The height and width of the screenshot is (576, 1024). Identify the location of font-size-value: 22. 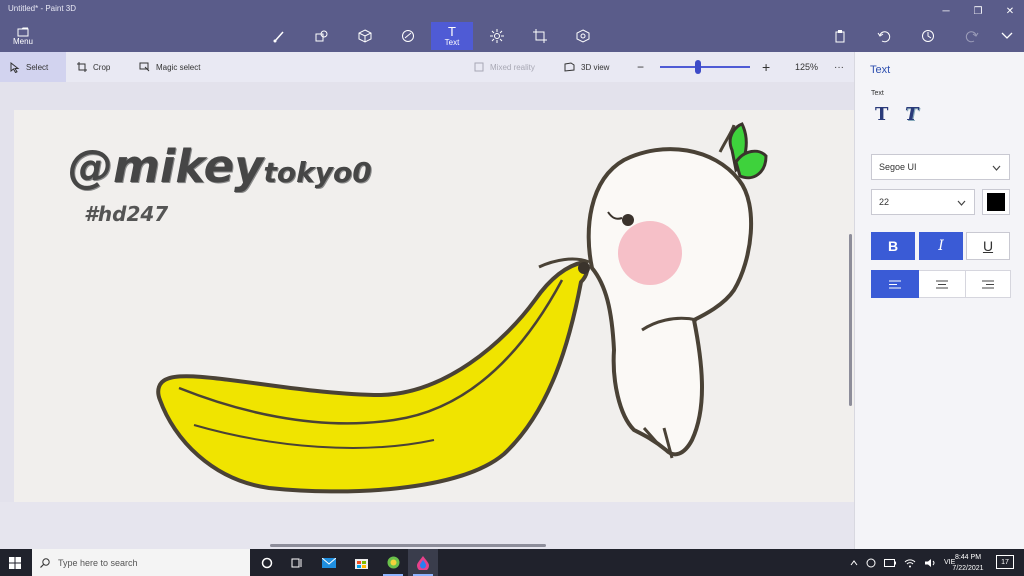
(884, 202).